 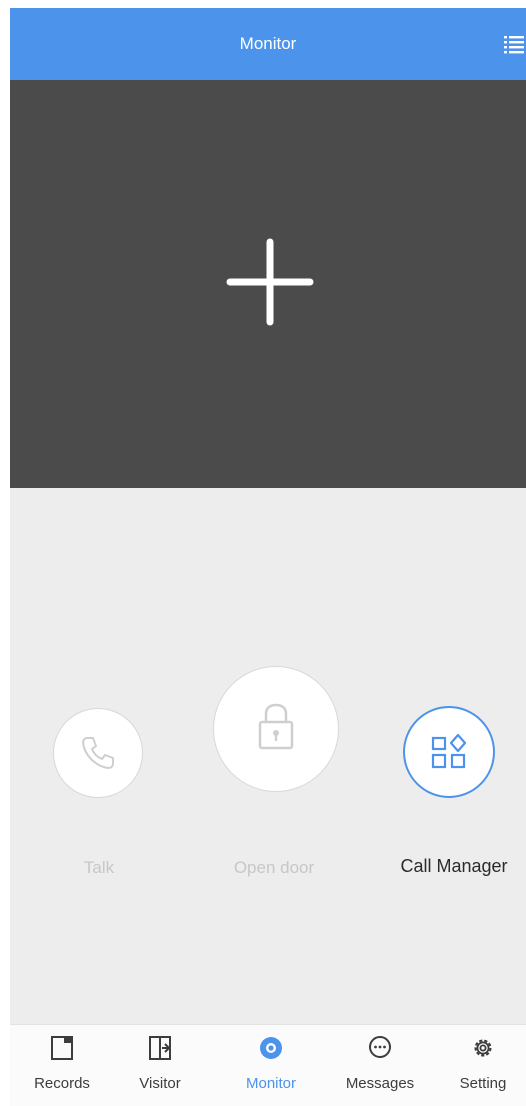 I want to click on list-icon, so click(x=514, y=44).